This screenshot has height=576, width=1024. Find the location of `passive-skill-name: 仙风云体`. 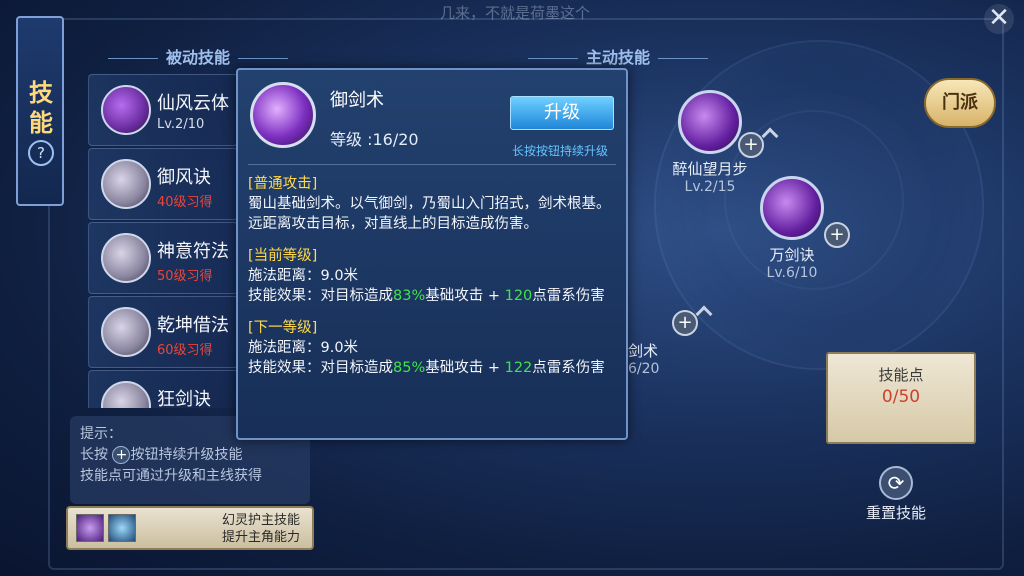

passive-skill-name: 仙风云体 is located at coordinates (193, 103).